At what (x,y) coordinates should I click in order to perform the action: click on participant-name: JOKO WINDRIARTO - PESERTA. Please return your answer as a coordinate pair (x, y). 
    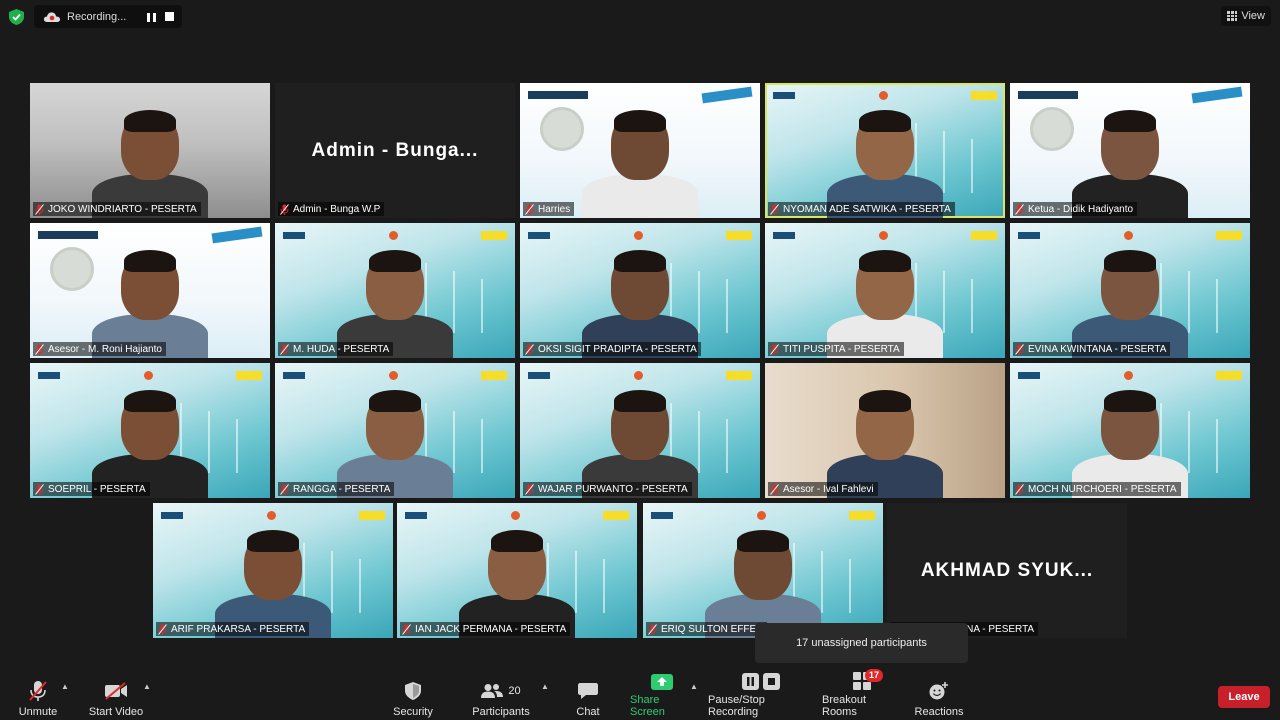
    Looking at the image, I should click on (122, 209).